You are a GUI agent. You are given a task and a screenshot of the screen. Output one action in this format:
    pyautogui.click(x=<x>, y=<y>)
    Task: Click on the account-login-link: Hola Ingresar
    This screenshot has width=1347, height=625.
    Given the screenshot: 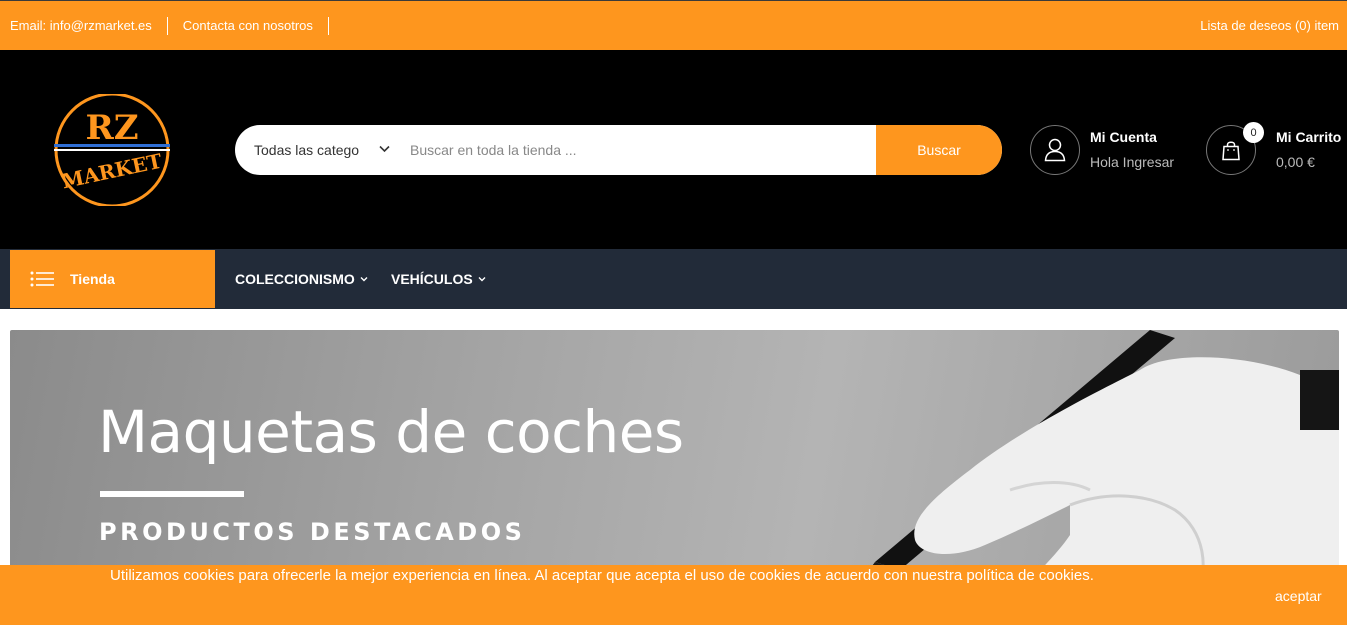 What is the action you would take?
    pyautogui.click(x=1132, y=162)
    